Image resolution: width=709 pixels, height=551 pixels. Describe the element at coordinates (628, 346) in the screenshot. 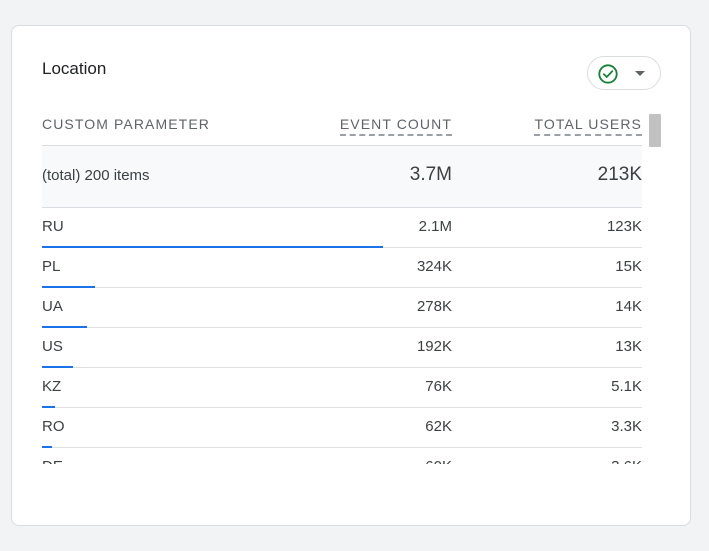

I see `row-total-users: 13K` at that location.